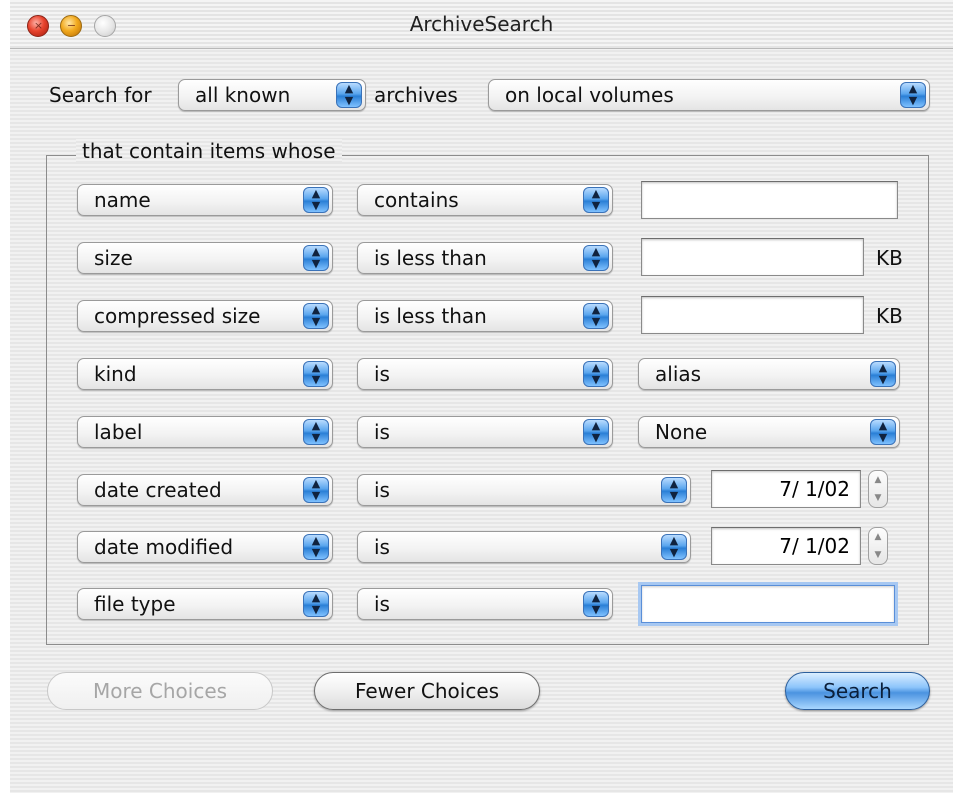  What do you see at coordinates (485, 374) in the screenshot?
I see `criterion-4-operator-popup: is ▲ ▼` at bounding box center [485, 374].